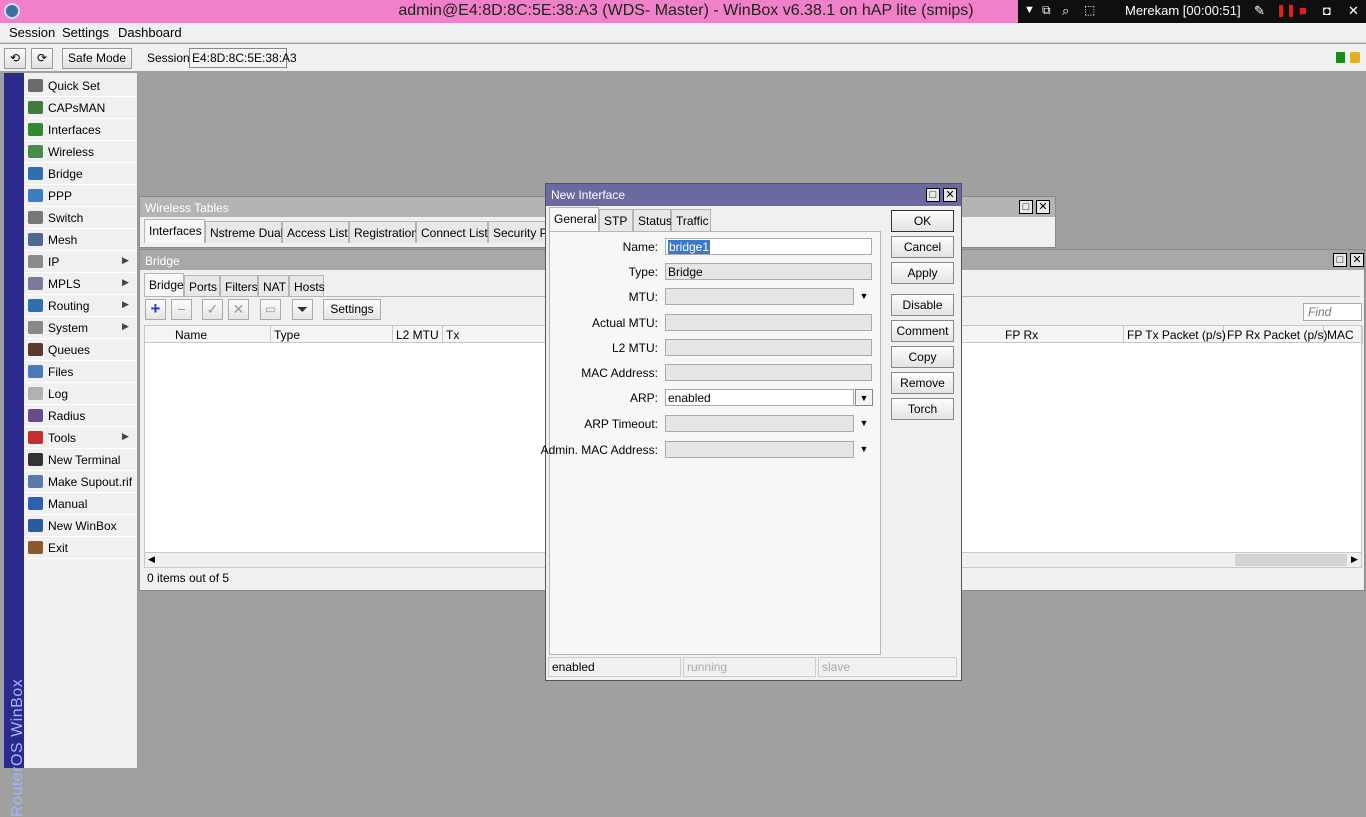 The image size is (1366, 817). What do you see at coordinates (80, 328) in the screenshot?
I see `sidebar-item-system: System ▶` at bounding box center [80, 328].